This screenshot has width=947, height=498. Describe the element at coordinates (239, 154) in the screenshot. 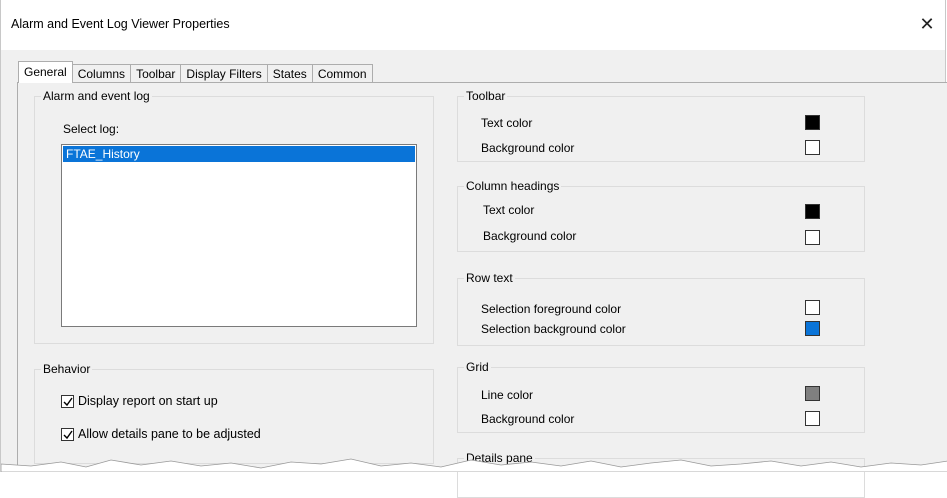

I see `list-item: FTAE_History` at that location.